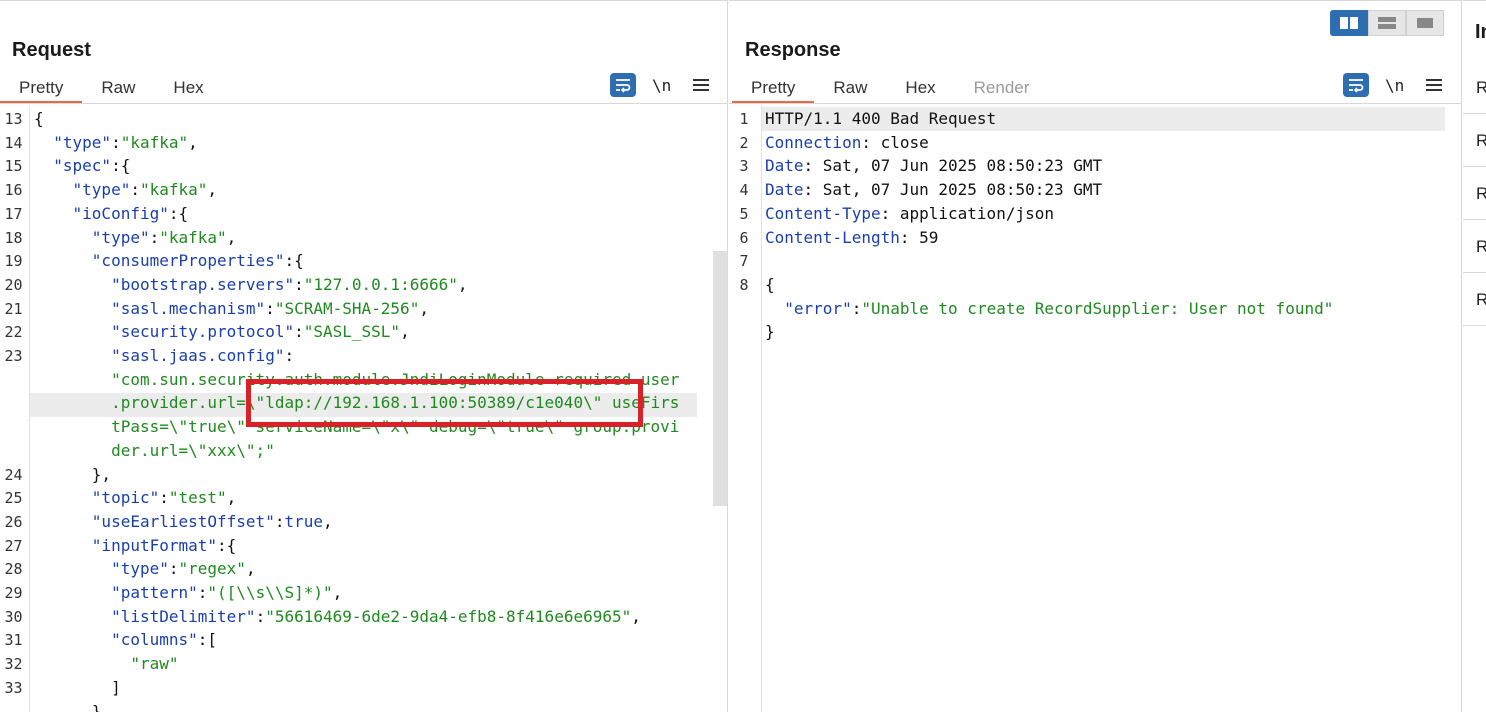  I want to click on response-title: Response, so click(793, 50).